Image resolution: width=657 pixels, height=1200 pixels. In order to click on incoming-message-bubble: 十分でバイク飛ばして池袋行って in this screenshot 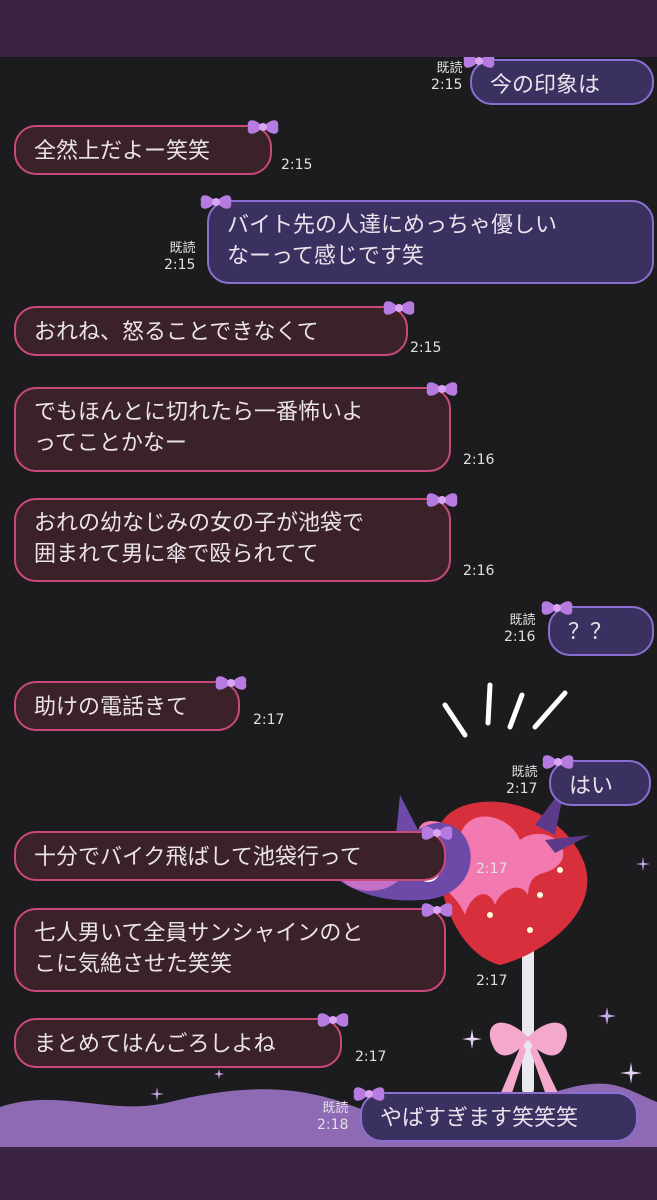, I will do `click(230, 856)`.